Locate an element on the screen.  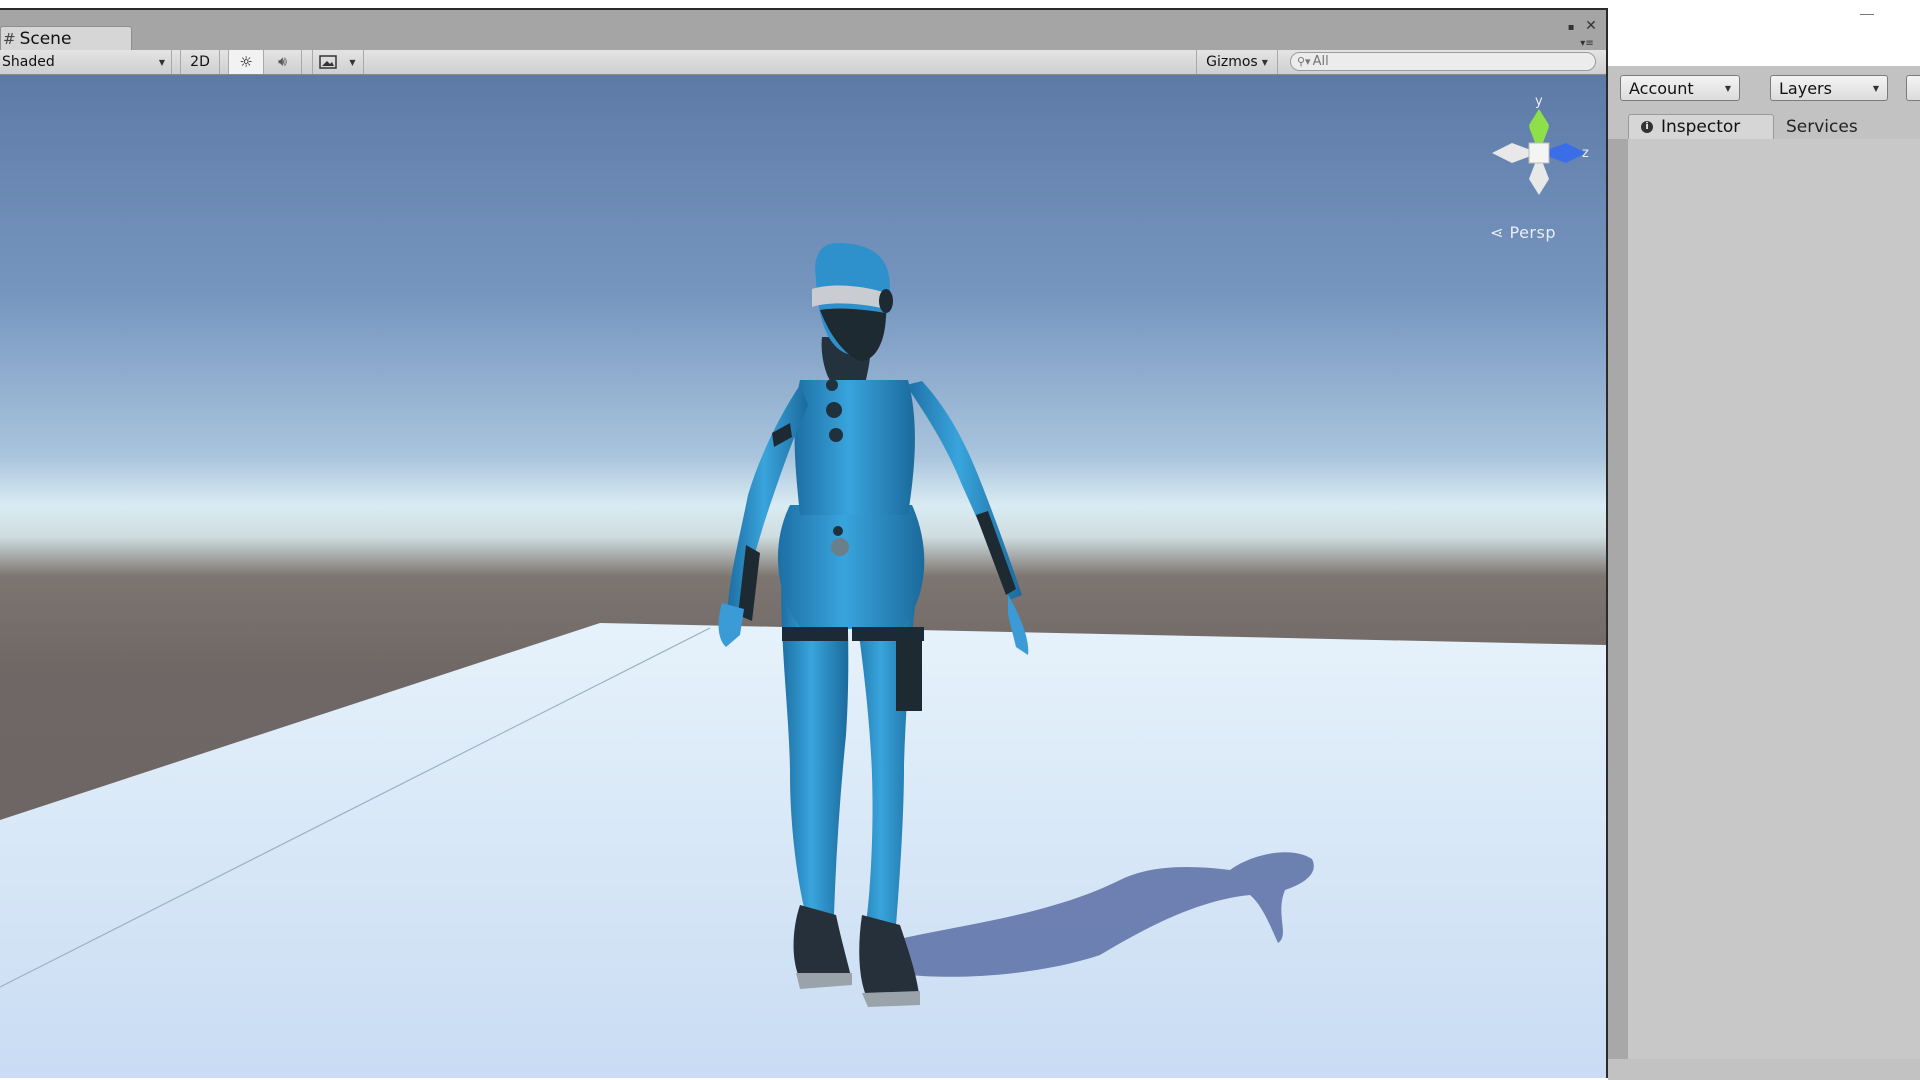
speaker-icon: 🔊︎ is located at coordinates (282, 62).